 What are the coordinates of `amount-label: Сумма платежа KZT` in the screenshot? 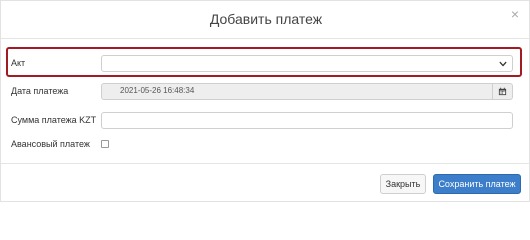 It's located at (54, 120).